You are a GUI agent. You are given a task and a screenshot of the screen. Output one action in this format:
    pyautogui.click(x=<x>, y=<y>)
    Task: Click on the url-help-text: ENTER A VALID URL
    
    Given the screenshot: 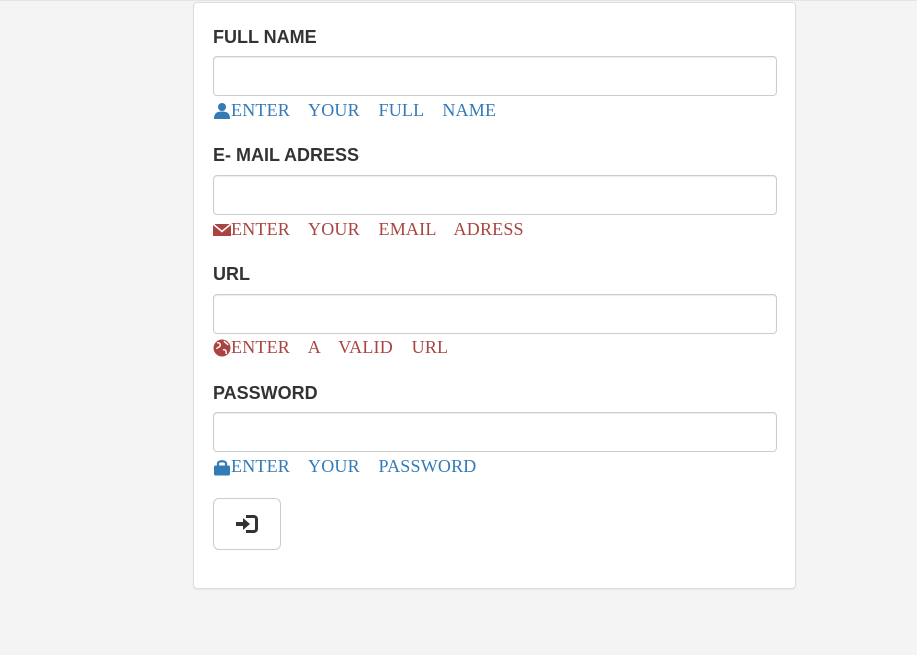 What is the action you would take?
    pyautogui.click(x=340, y=347)
    